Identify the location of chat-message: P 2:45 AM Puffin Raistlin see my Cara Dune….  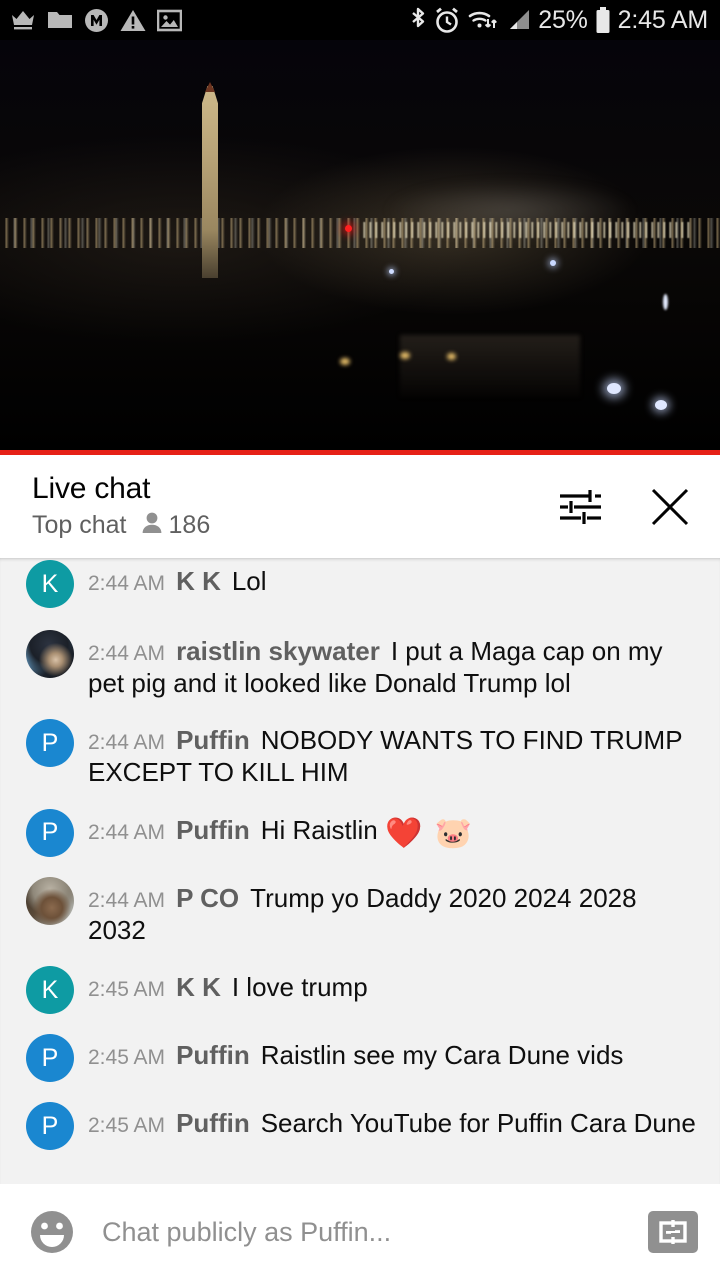
(360, 1058).